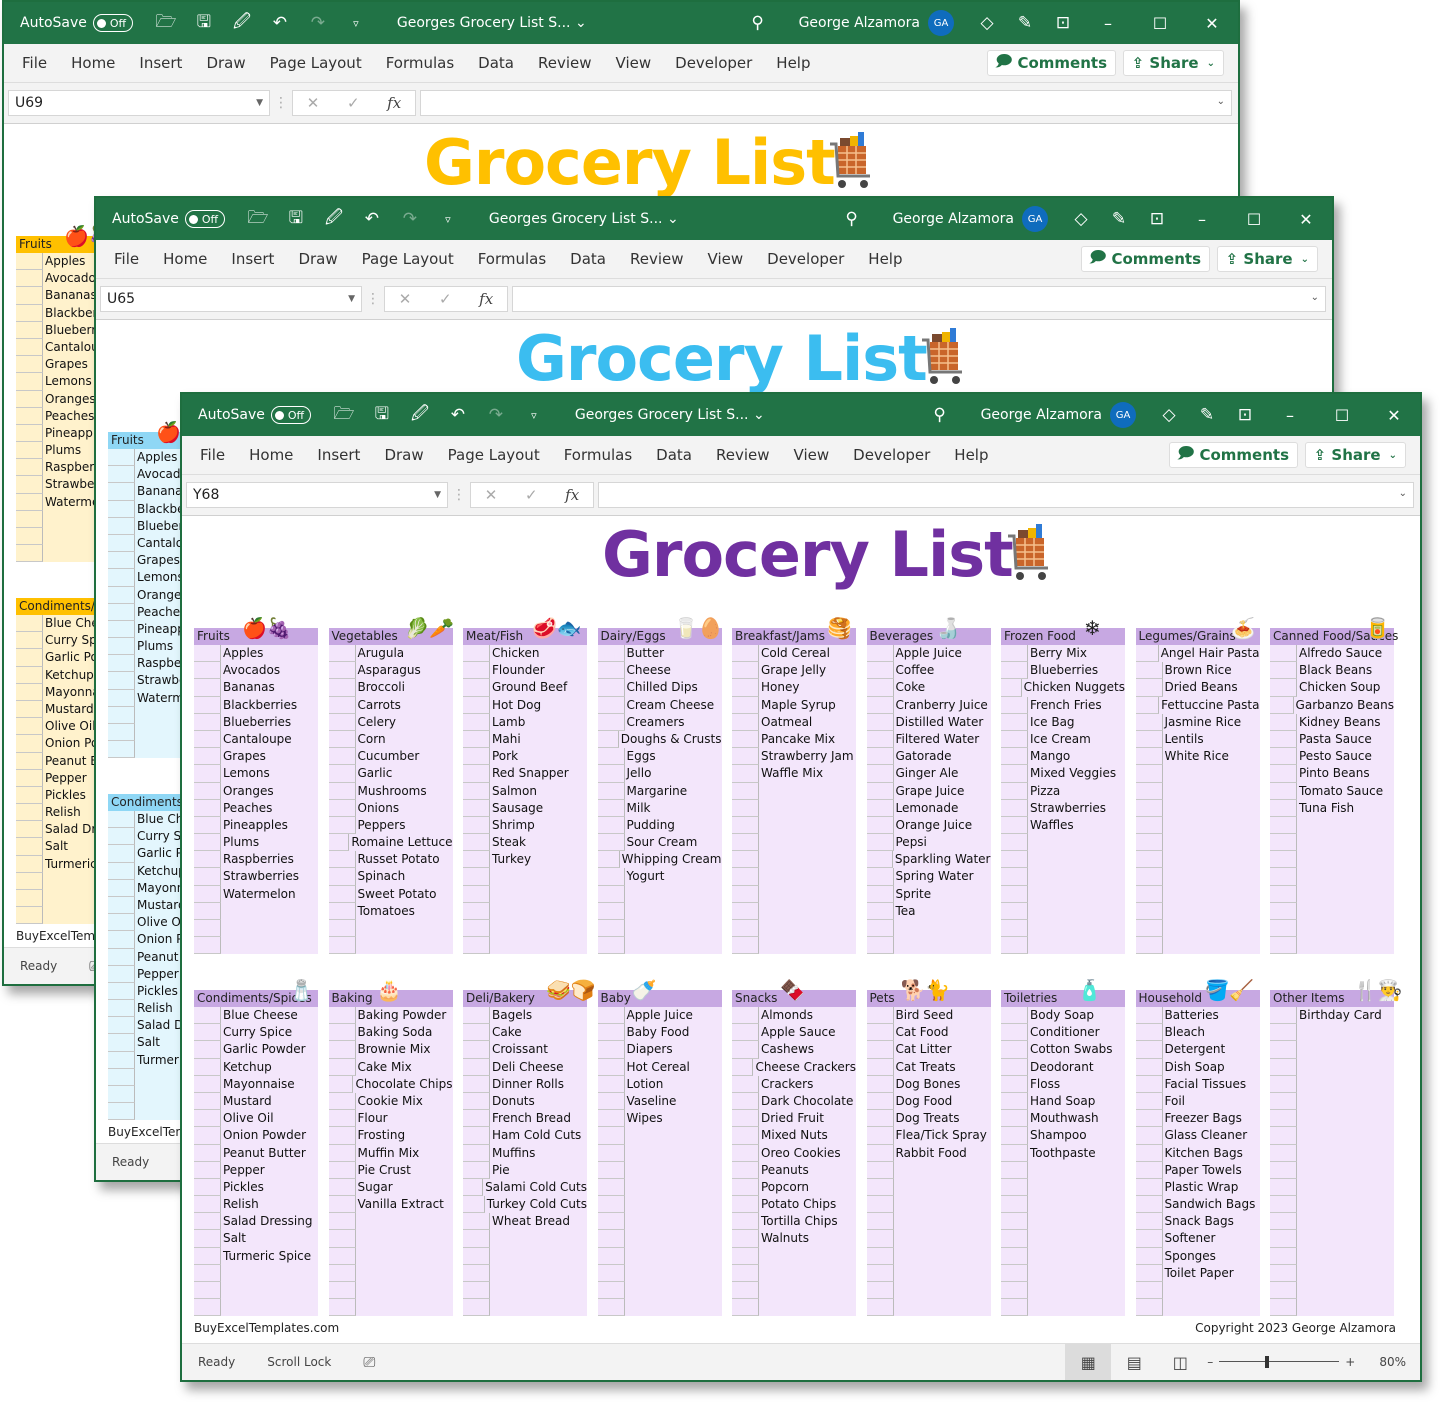  What do you see at coordinates (400, 1204) in the screenshot?
I see `item-name: Vanilla Extract` at bounding box center [400, 1204].